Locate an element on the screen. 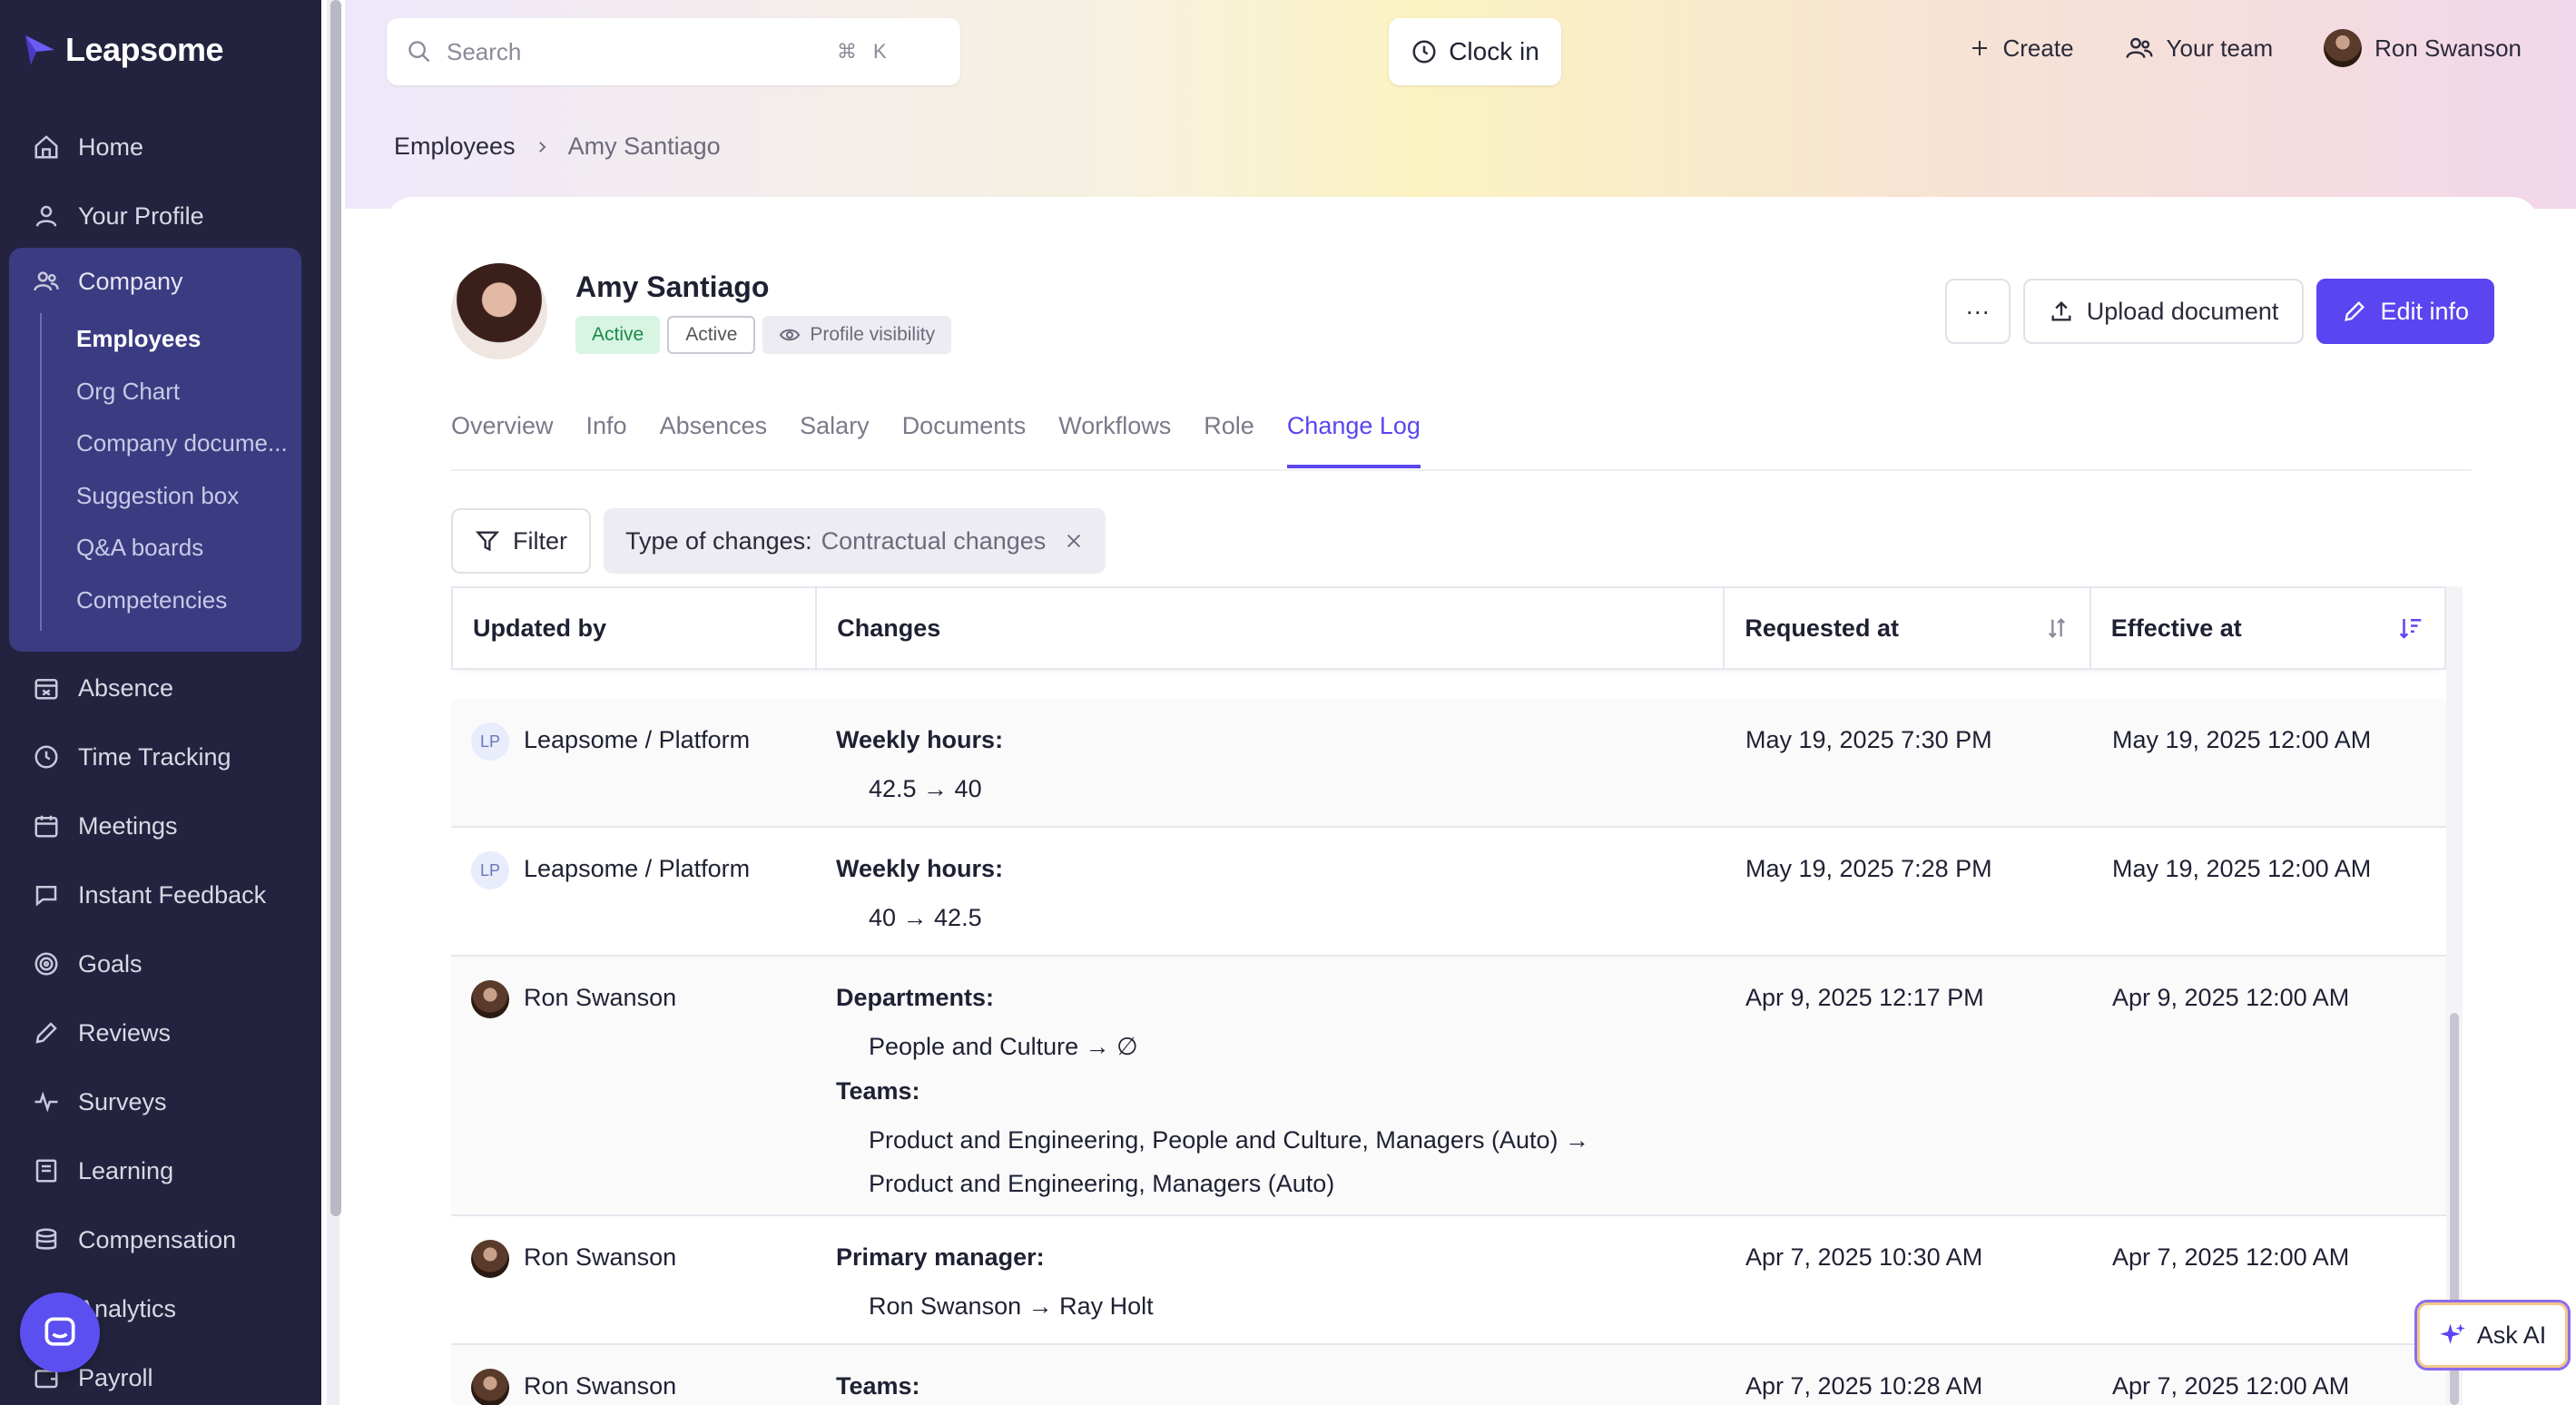  sidebar-item-reviews: Reviews is located at coordinates (160, 1032).